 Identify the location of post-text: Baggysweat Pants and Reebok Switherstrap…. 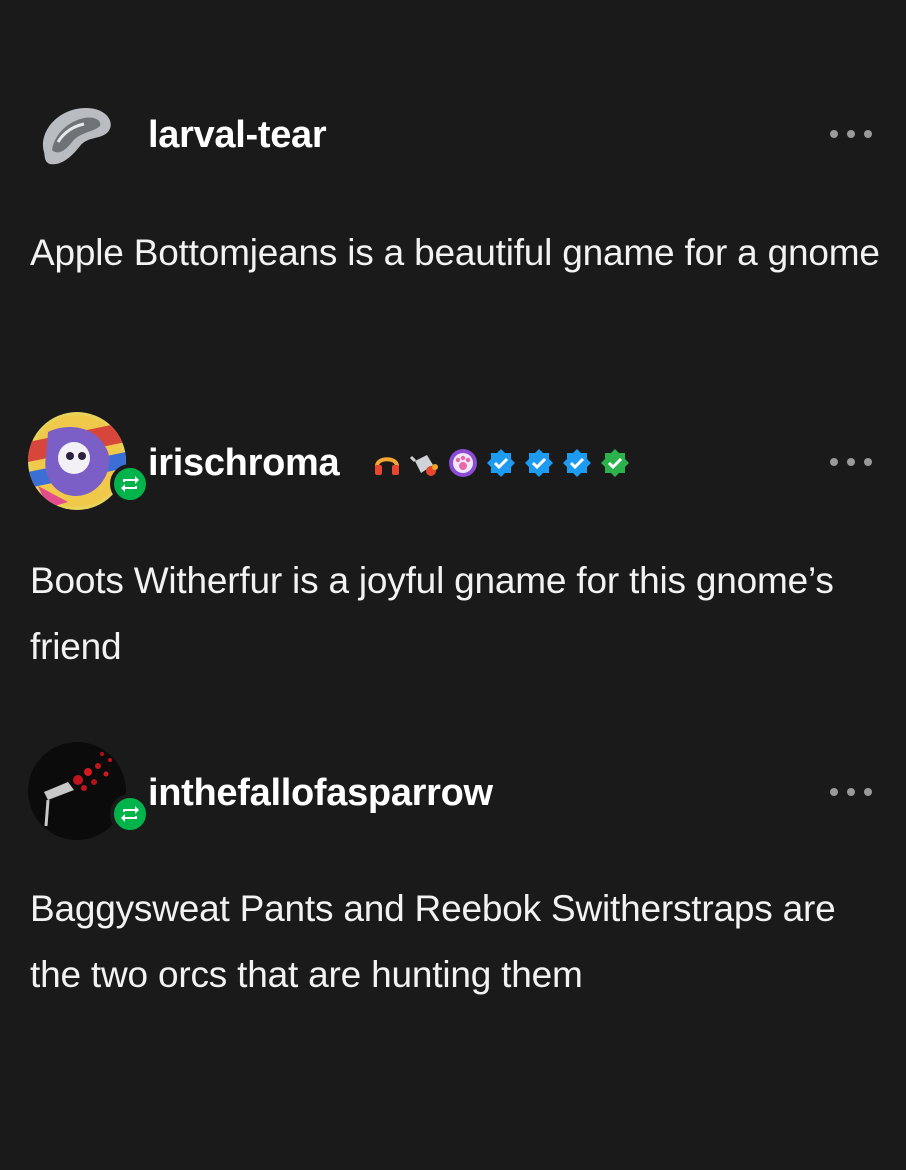
(433, 941).